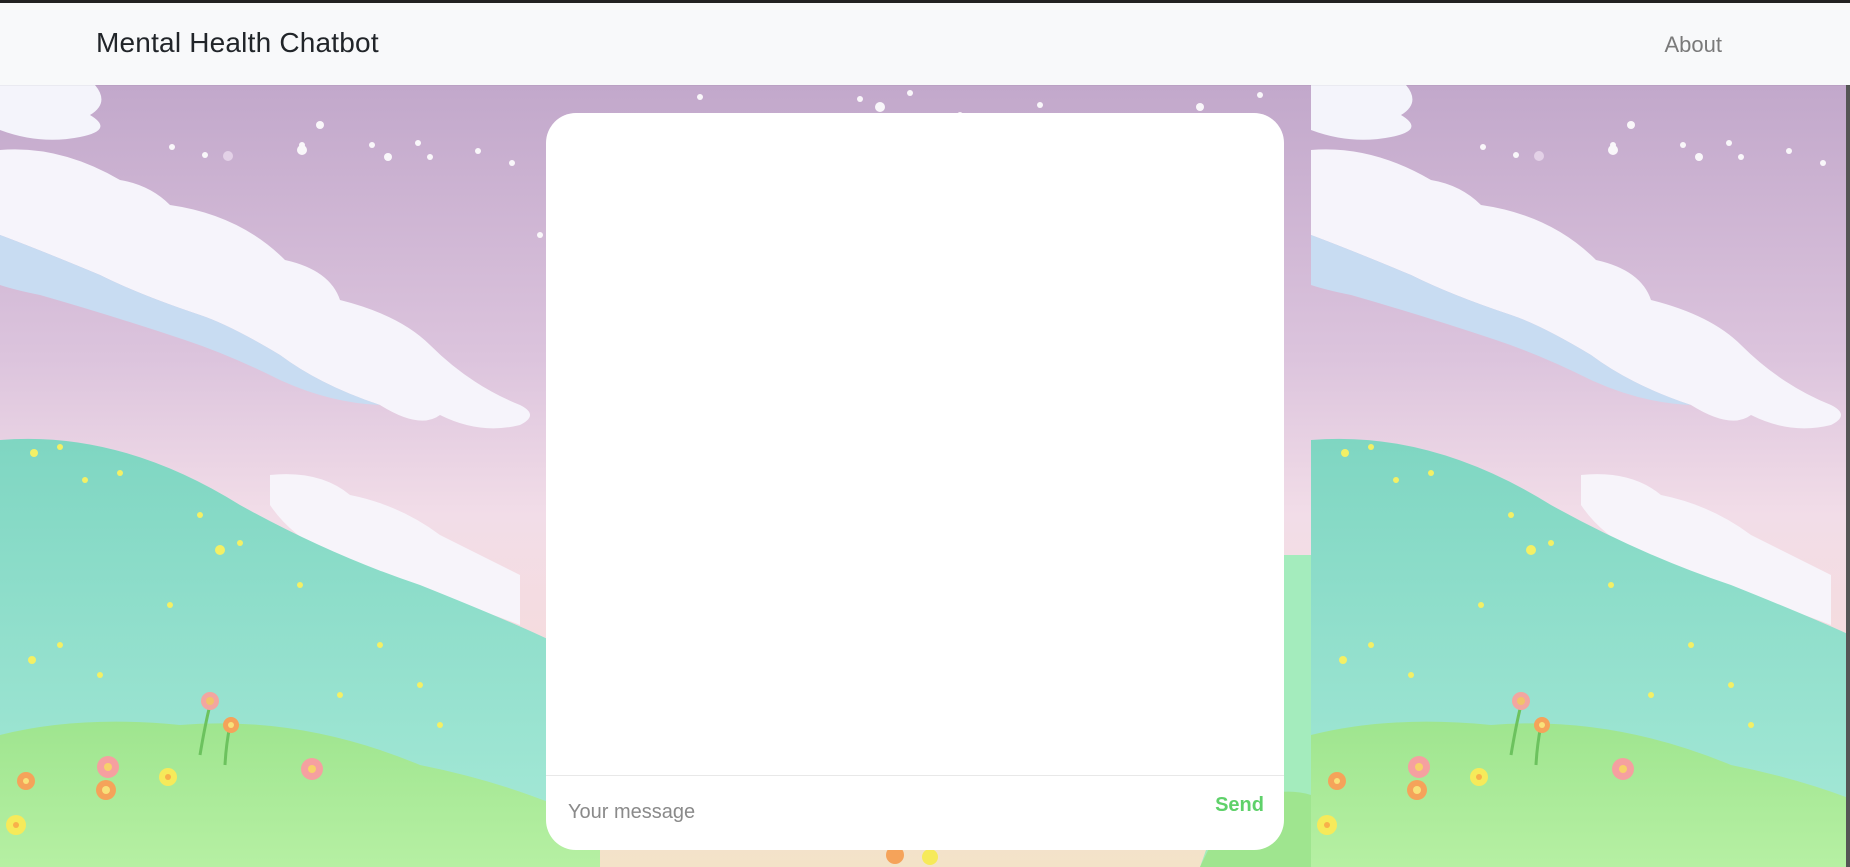 This screenshot has width=1850, height=867. I want to click on about-link: About, so click(1694, 45).